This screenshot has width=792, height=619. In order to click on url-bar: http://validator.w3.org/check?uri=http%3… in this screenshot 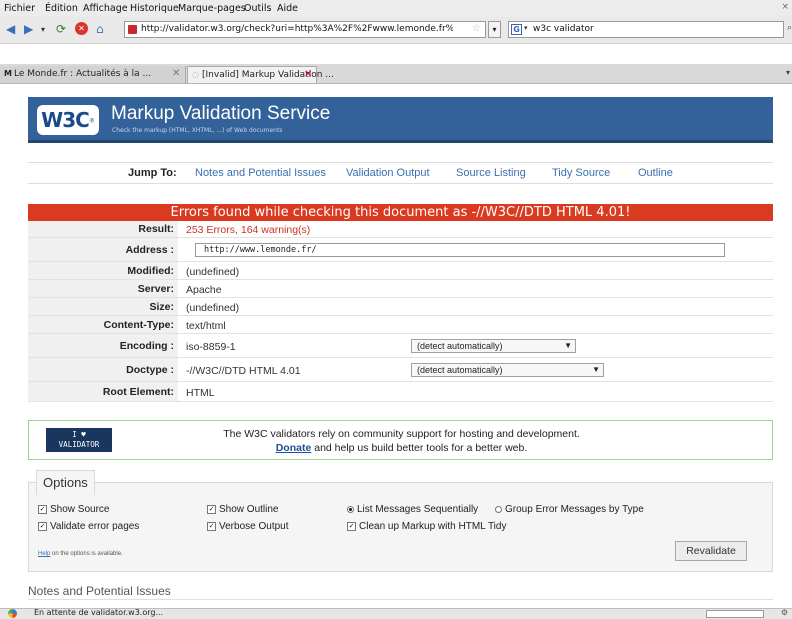, I will do `click(305, 29)`.